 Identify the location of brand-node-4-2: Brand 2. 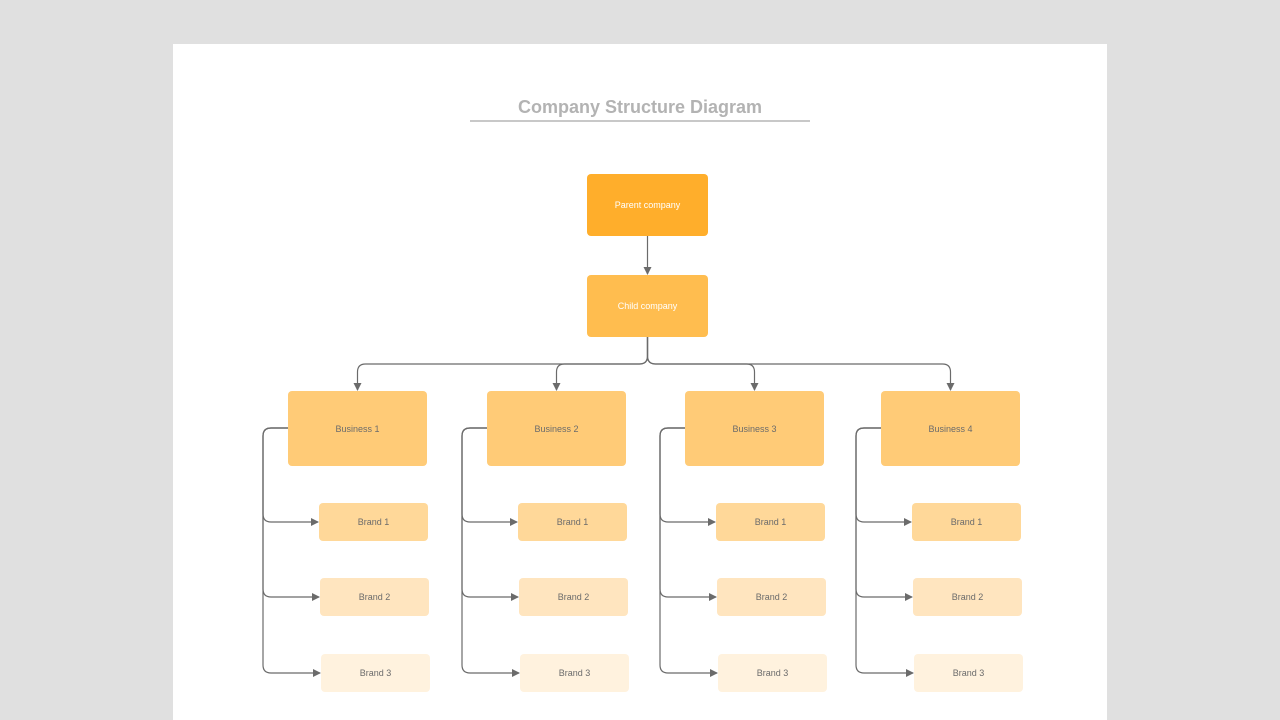
(967, 597).